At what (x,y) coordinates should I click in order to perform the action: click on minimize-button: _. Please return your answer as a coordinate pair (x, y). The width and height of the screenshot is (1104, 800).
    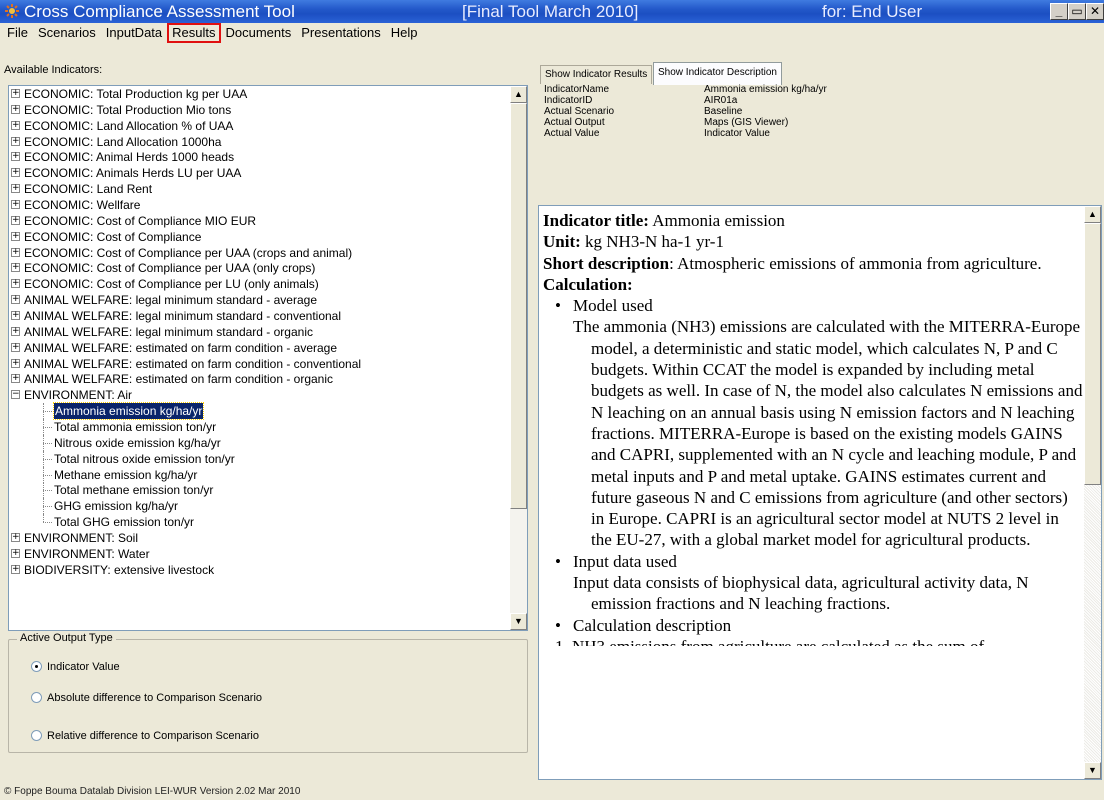
    Looking at the image, I should click on (1059, 11).